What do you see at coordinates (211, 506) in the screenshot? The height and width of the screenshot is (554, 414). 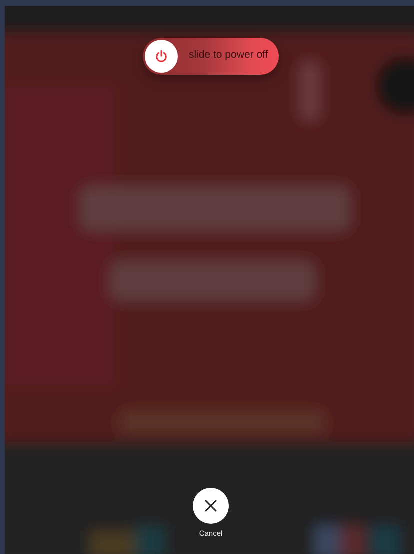 I see `close-icon` at bounding box center [211, 506].